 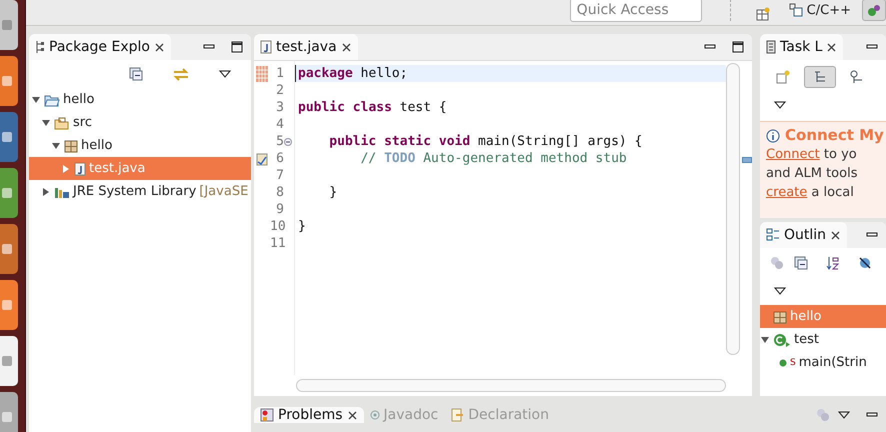 I want to click on code-line: package hello;, so click(x=353, y=73).